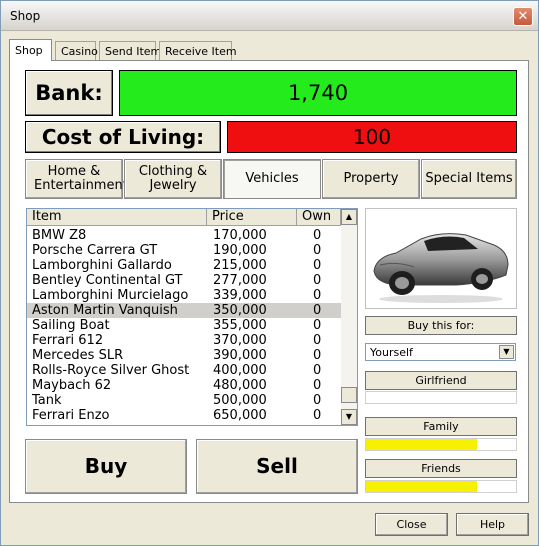 The width and height of the screenshot is (539, 546). What do you see at coordinates (59, 235) in the screenshot?
I see `item-name: BMW Z8` at bounding box center [59, 235].